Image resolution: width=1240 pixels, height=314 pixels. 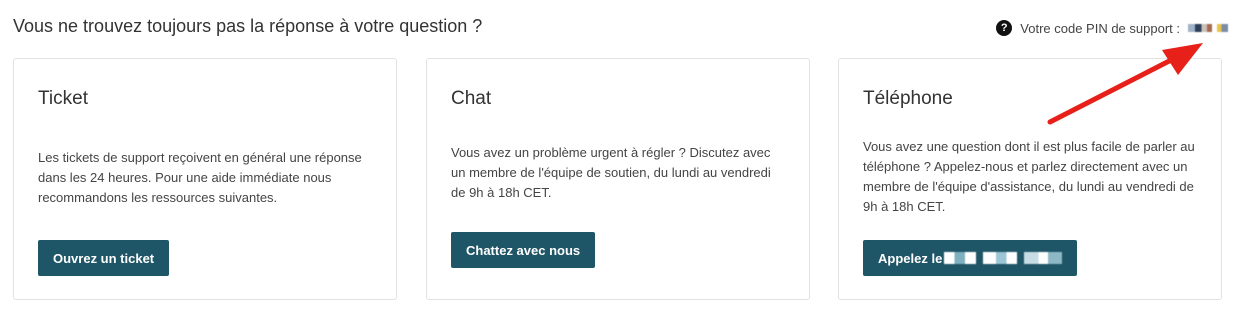 I want to click on support-pin-code-redacted, so click(x=1208, y=28).